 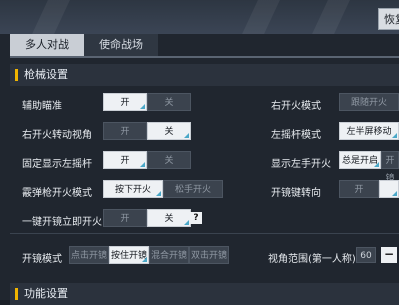 What do you see at coordinates (89, 255) in the screenshot?
I see `scope-mode-tap: 点击开镜` at bounding box center [89, 255].